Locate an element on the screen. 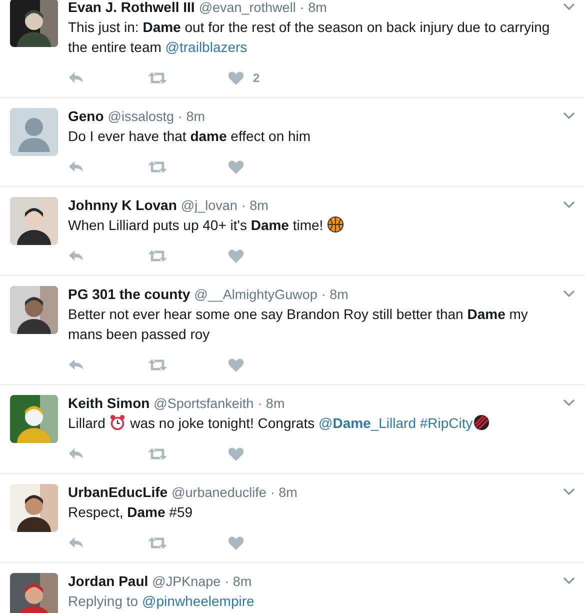  alarm-clock-icon is located at coordinates (117, 422).